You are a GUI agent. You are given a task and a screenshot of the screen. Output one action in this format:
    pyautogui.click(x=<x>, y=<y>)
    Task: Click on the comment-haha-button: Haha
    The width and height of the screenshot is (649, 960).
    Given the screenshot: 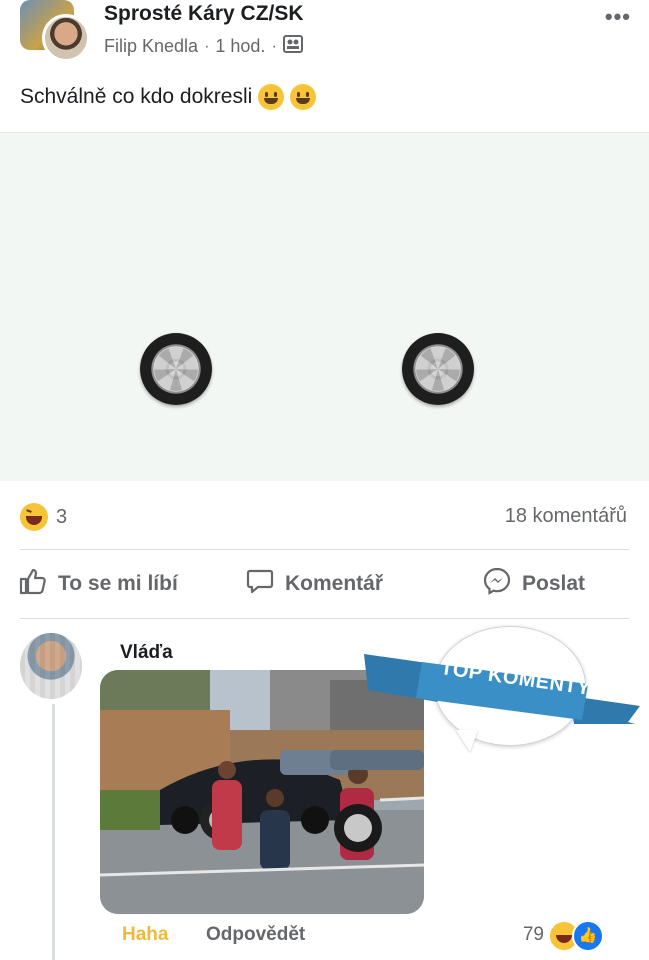 What is the action you would take?
    pyautogui.click(x=145, y=935)
    